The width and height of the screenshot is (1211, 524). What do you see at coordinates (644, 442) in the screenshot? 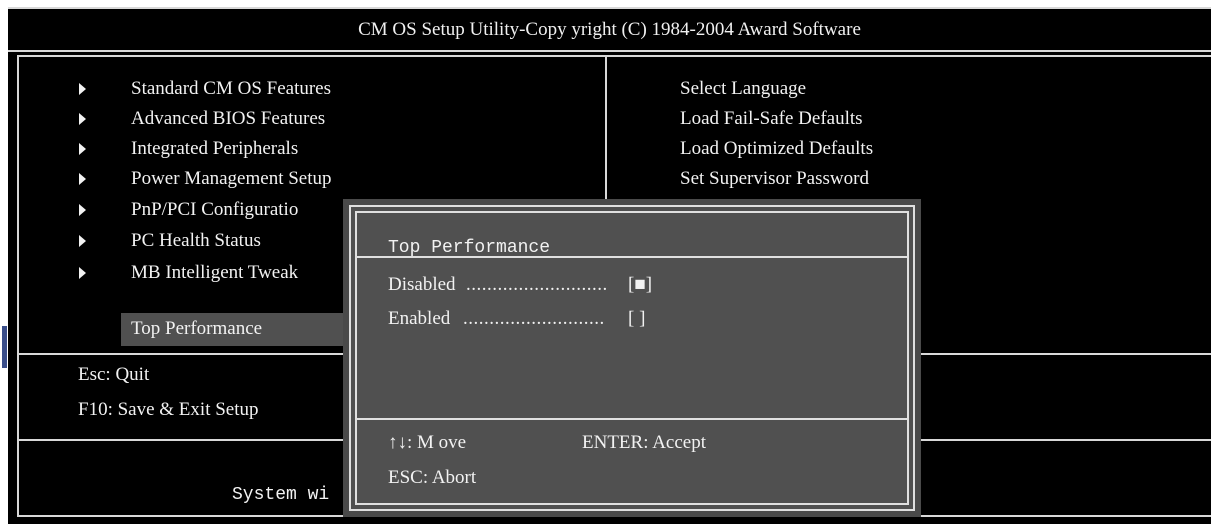
I see `accept-key-hint: ENTER: Accept` at bounding box center [644, 442].